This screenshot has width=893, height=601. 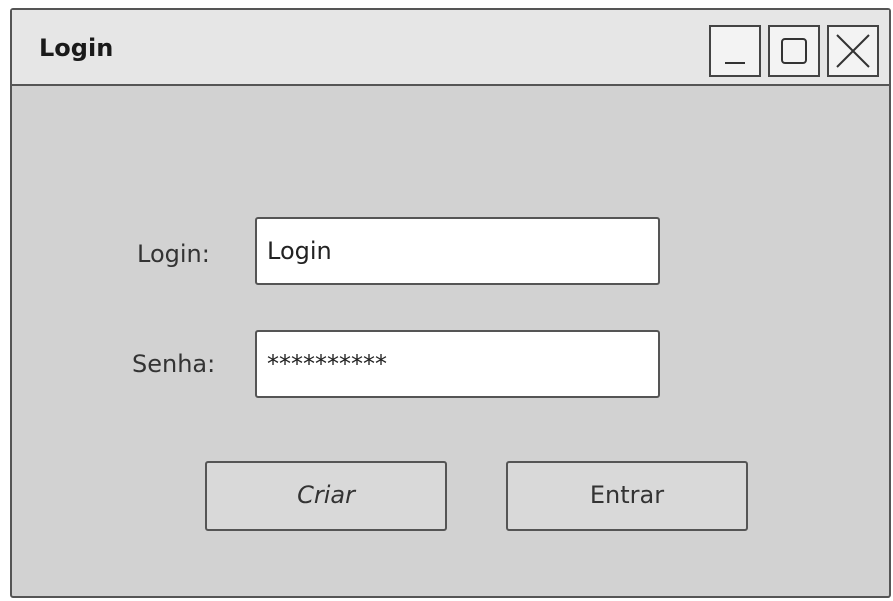 What do you see at coordinates (735, 51) in the screenshot?
I see `minimize-button` at bounding box center [735, 51].